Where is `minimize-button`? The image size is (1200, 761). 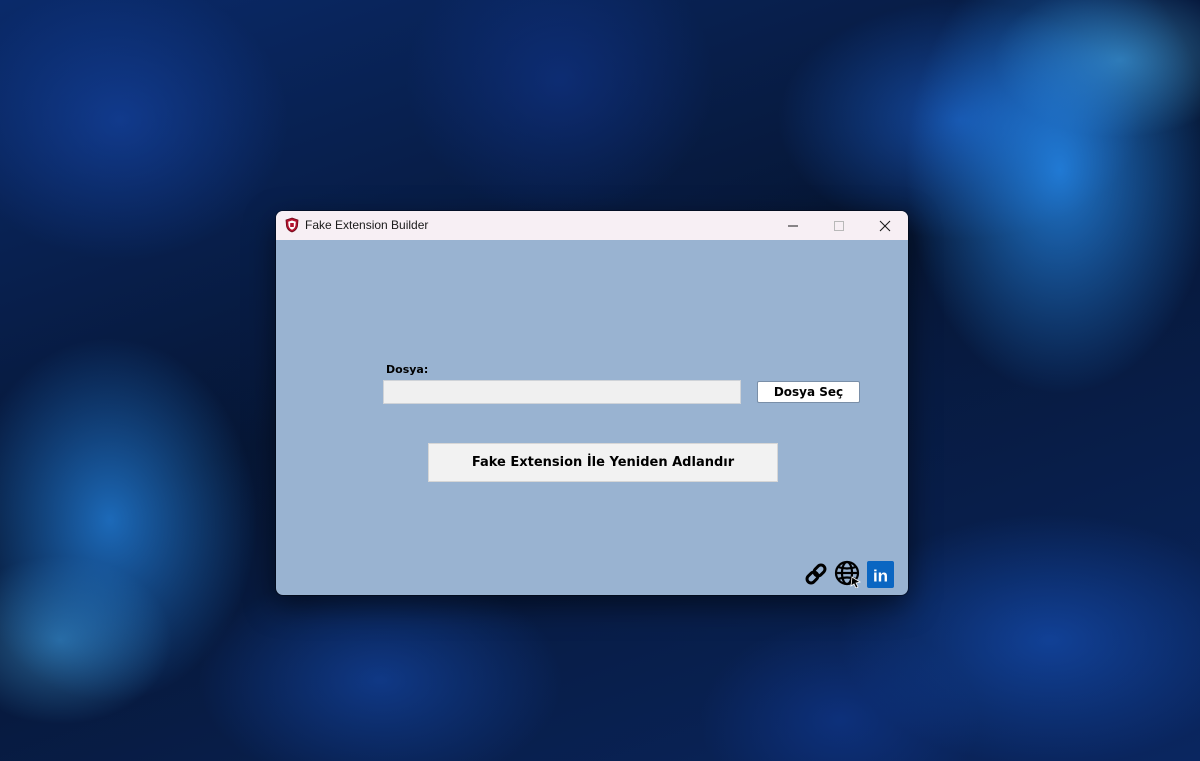
minimize-button is located at coordinates (793, 225).